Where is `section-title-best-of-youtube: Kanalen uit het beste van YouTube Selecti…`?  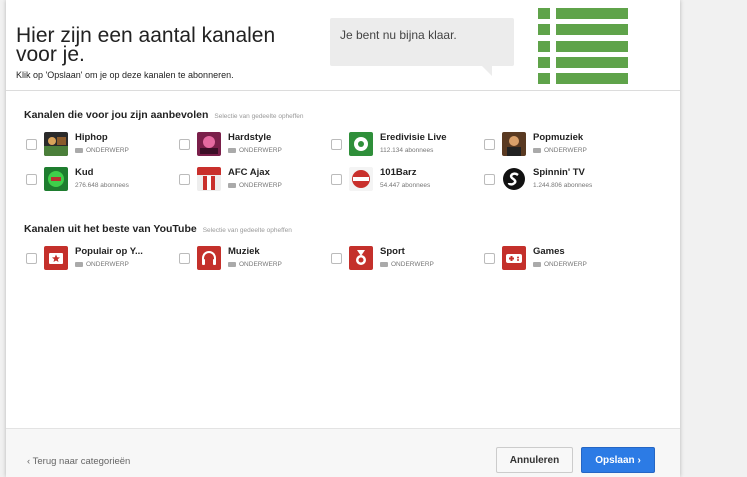
section-title-best-of-youtube: Kanalen uit het beste van YouTube Selecti… is located at coordinates (158, 229).